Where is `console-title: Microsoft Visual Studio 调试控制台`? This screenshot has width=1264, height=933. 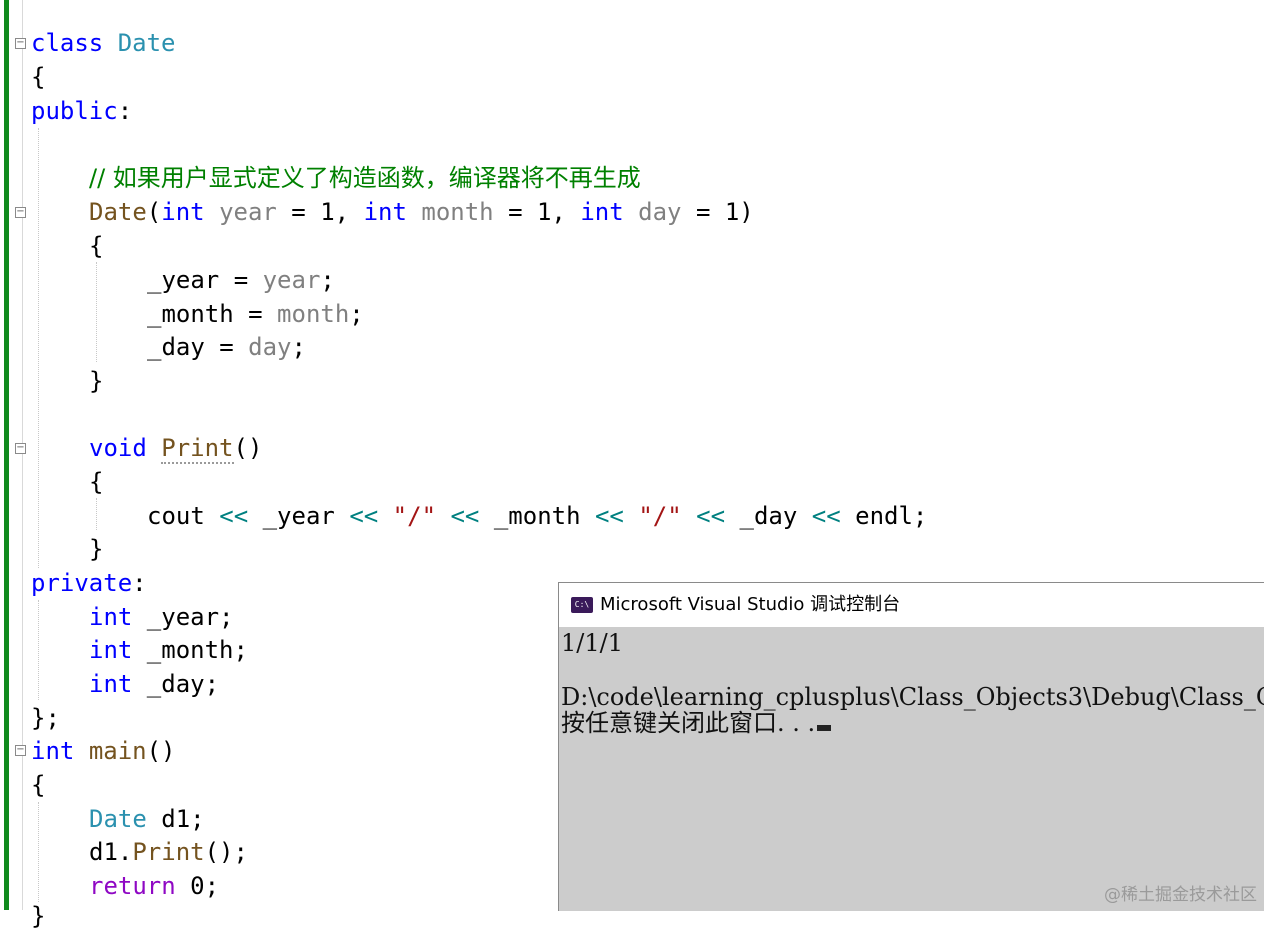 console-title: Microsoft Visual Studio 调试控制台 is located at coordinates (750, 604).